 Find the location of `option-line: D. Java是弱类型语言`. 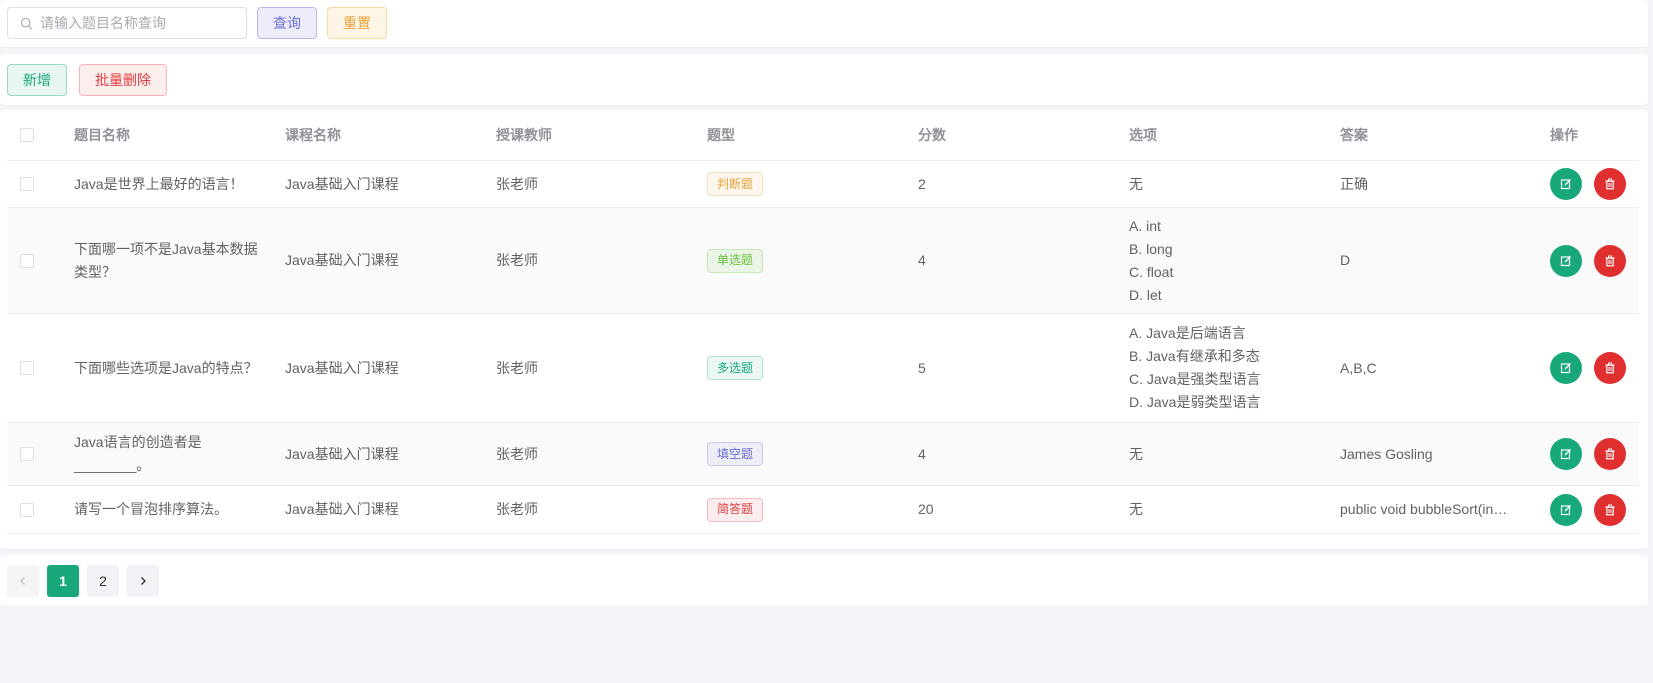

option-line: D. Java是弱类型语言 is located at coordinates (1195, 402).